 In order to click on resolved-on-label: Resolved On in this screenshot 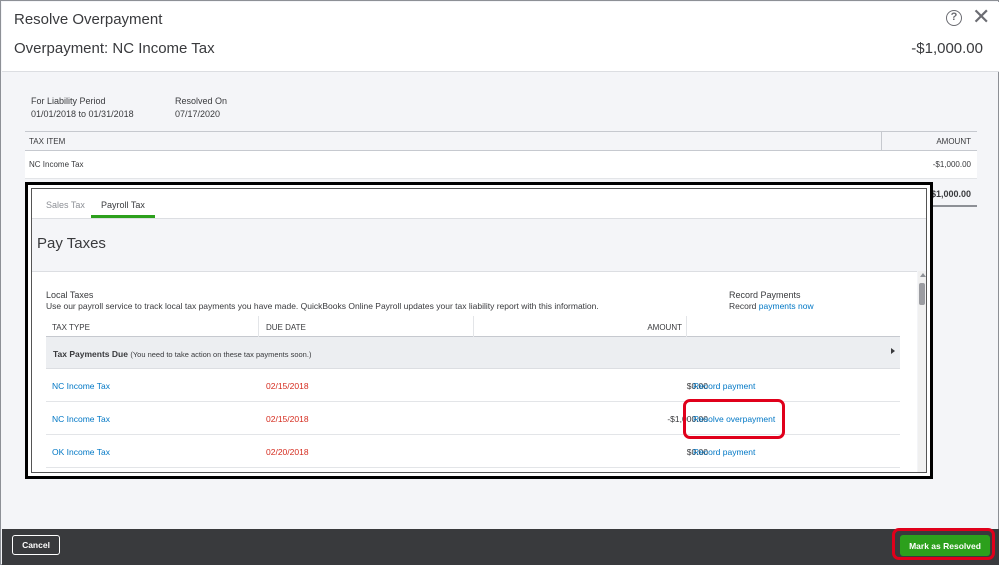, I will do `click(201, 101)`.